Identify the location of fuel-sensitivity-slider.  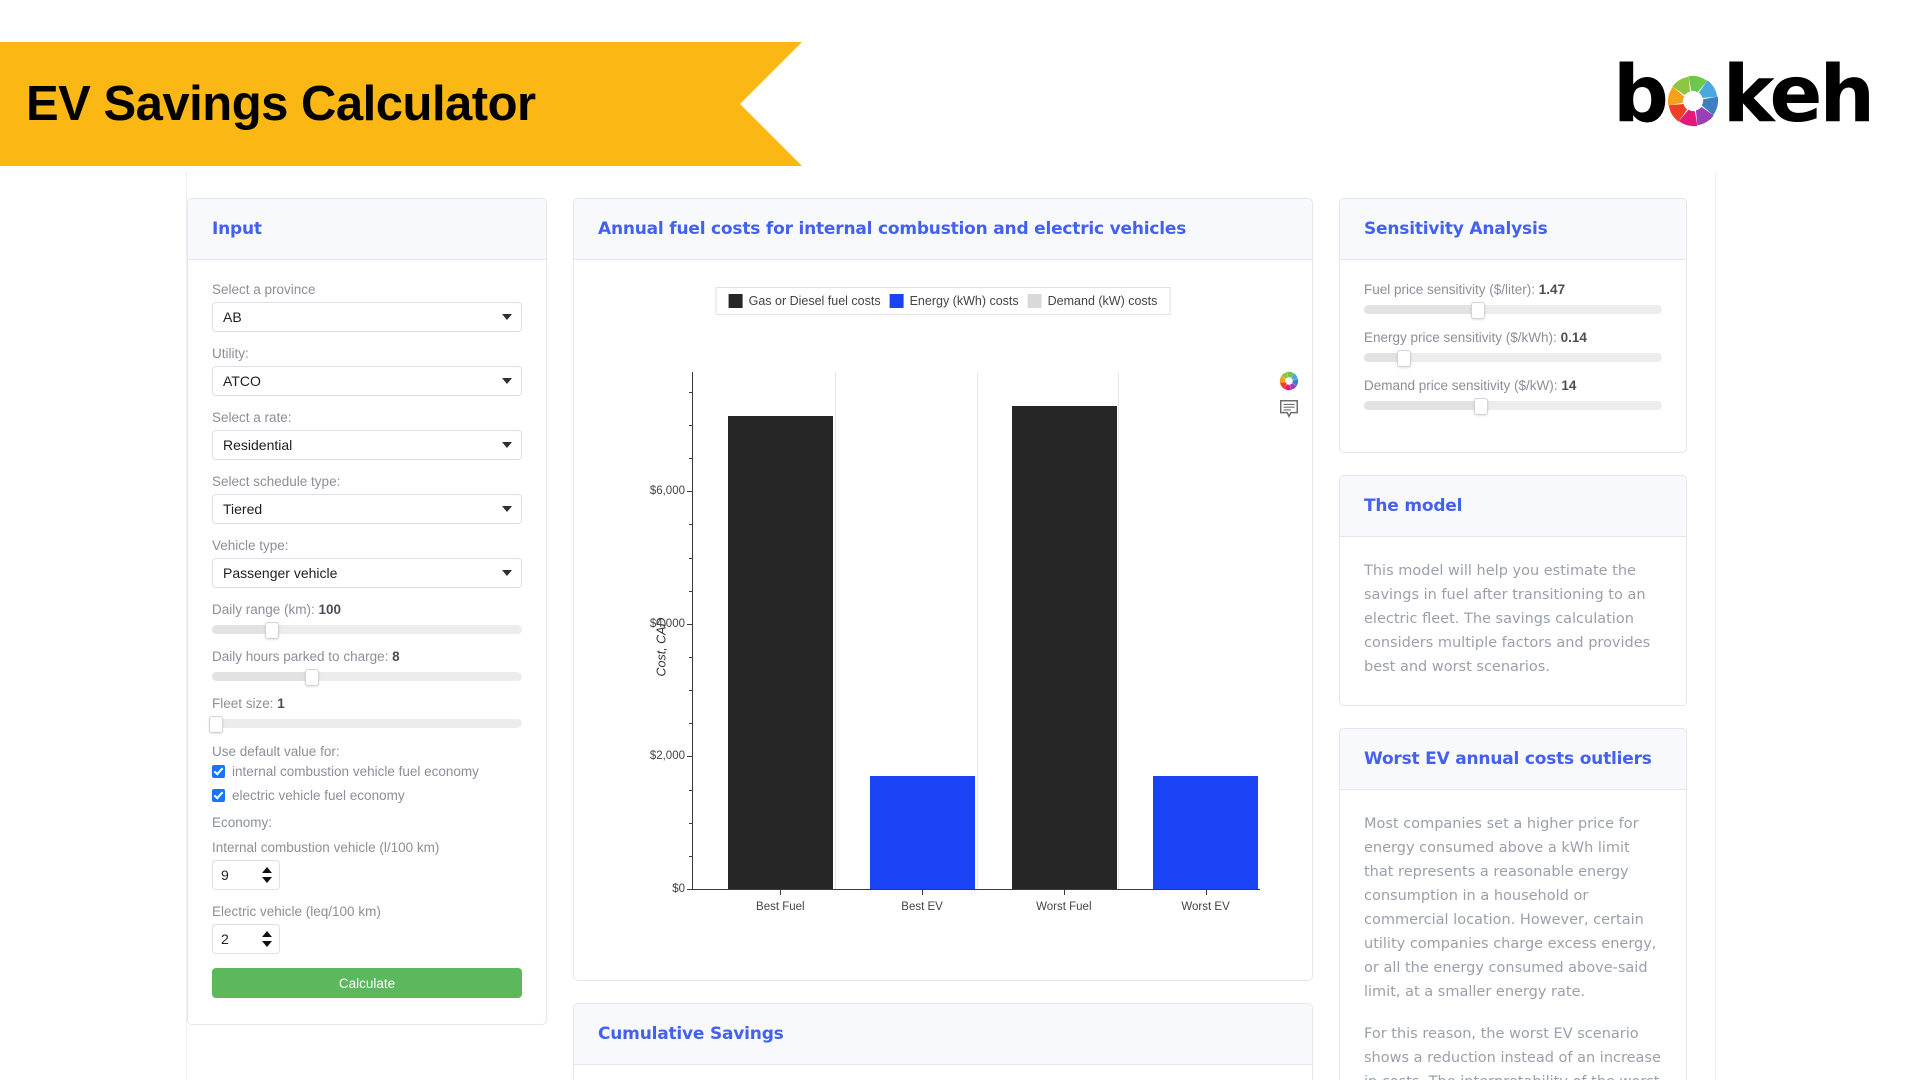
(1513, 310).